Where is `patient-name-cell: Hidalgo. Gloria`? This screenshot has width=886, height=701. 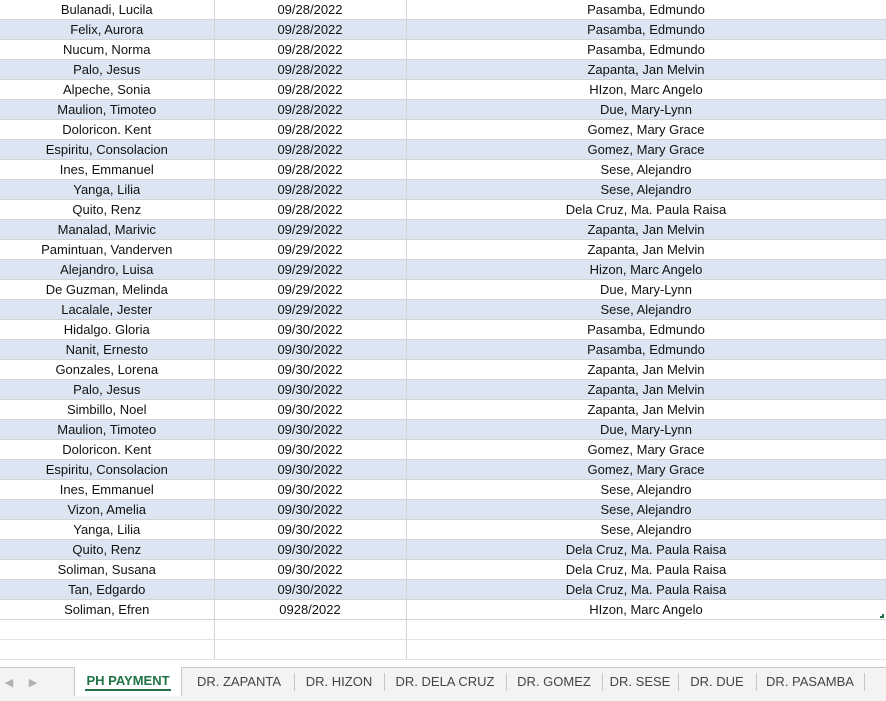
patient-name-cell: Hidalgo. Gloria is located at coordinates (107, 329).